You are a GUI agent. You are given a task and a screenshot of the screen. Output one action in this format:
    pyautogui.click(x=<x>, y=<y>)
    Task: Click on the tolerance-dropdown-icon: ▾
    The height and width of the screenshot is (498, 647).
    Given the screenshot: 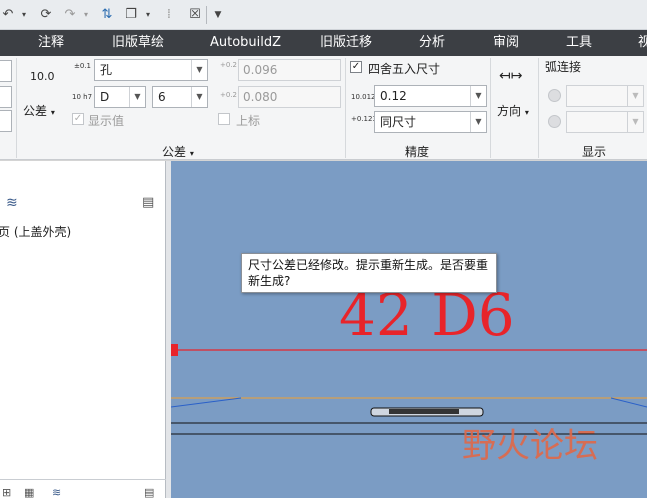 What is the action you would take?
    pyautogui.click(x=52, y=112)
    